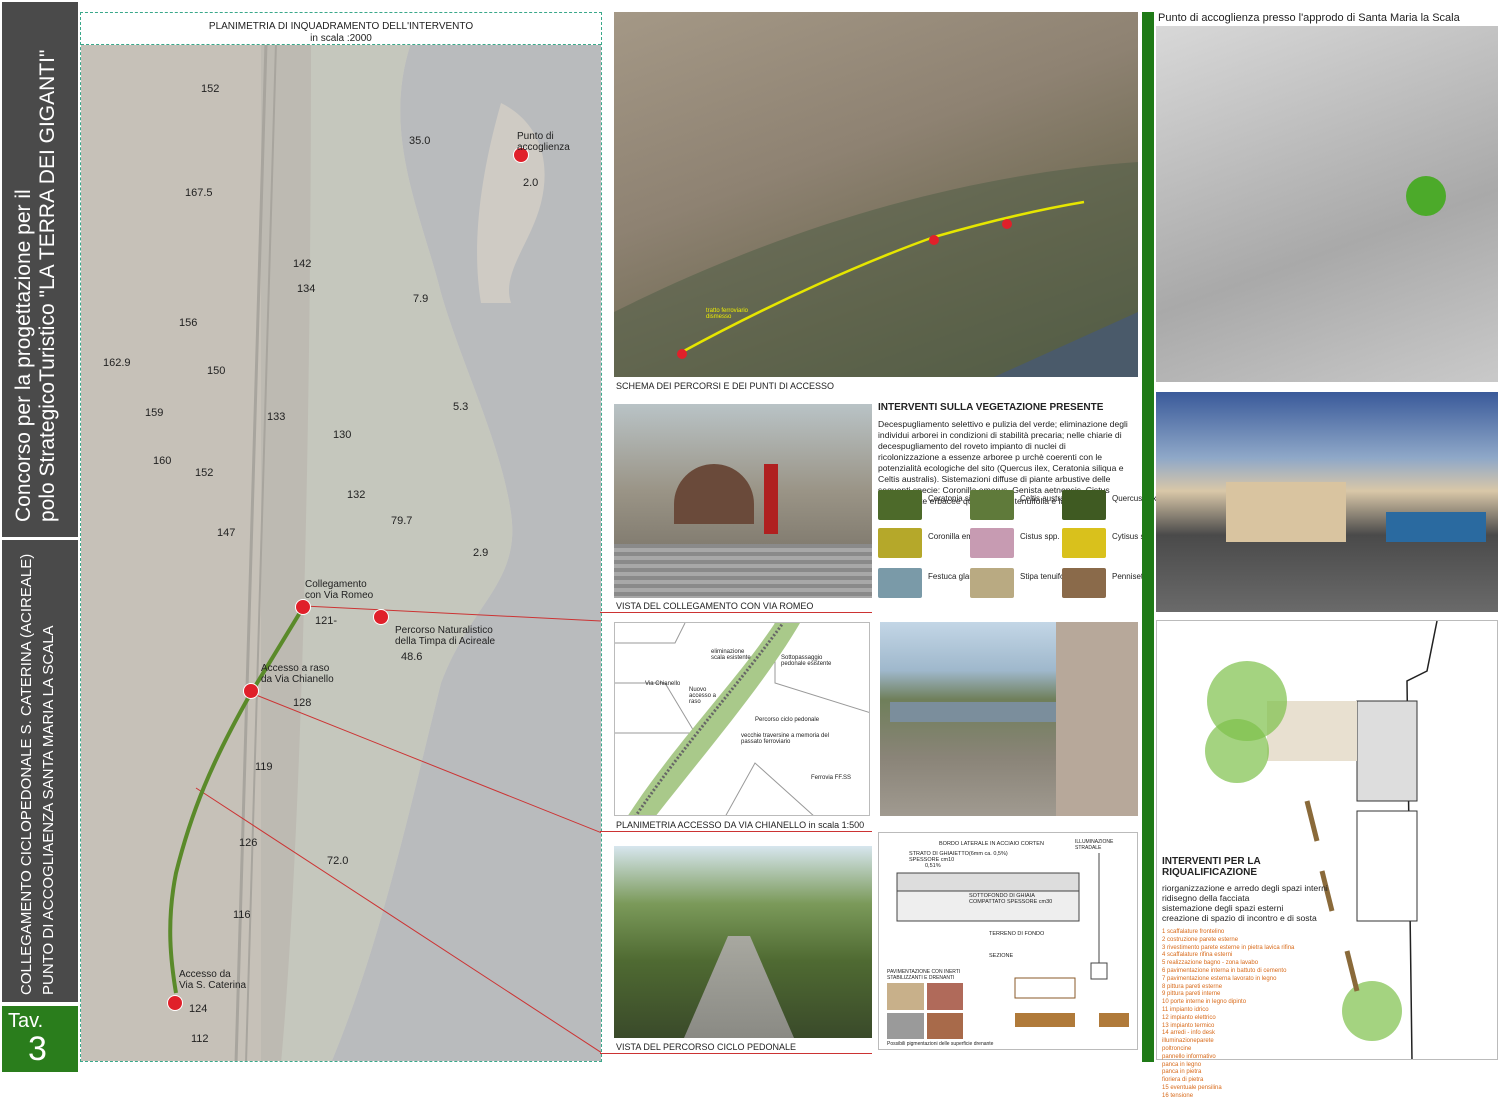 Image resolution: width=1500 pixels, height=1101 pixels. I want to click on photo-street, so click(1009, 719).